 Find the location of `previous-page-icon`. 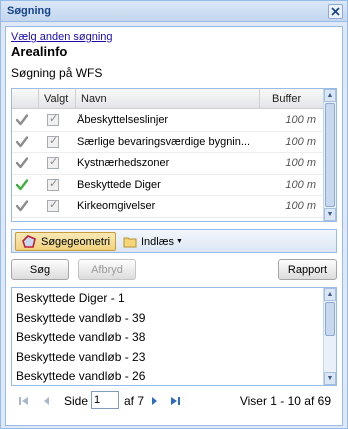

previous-page-icon is located at coordinates (47, 401).